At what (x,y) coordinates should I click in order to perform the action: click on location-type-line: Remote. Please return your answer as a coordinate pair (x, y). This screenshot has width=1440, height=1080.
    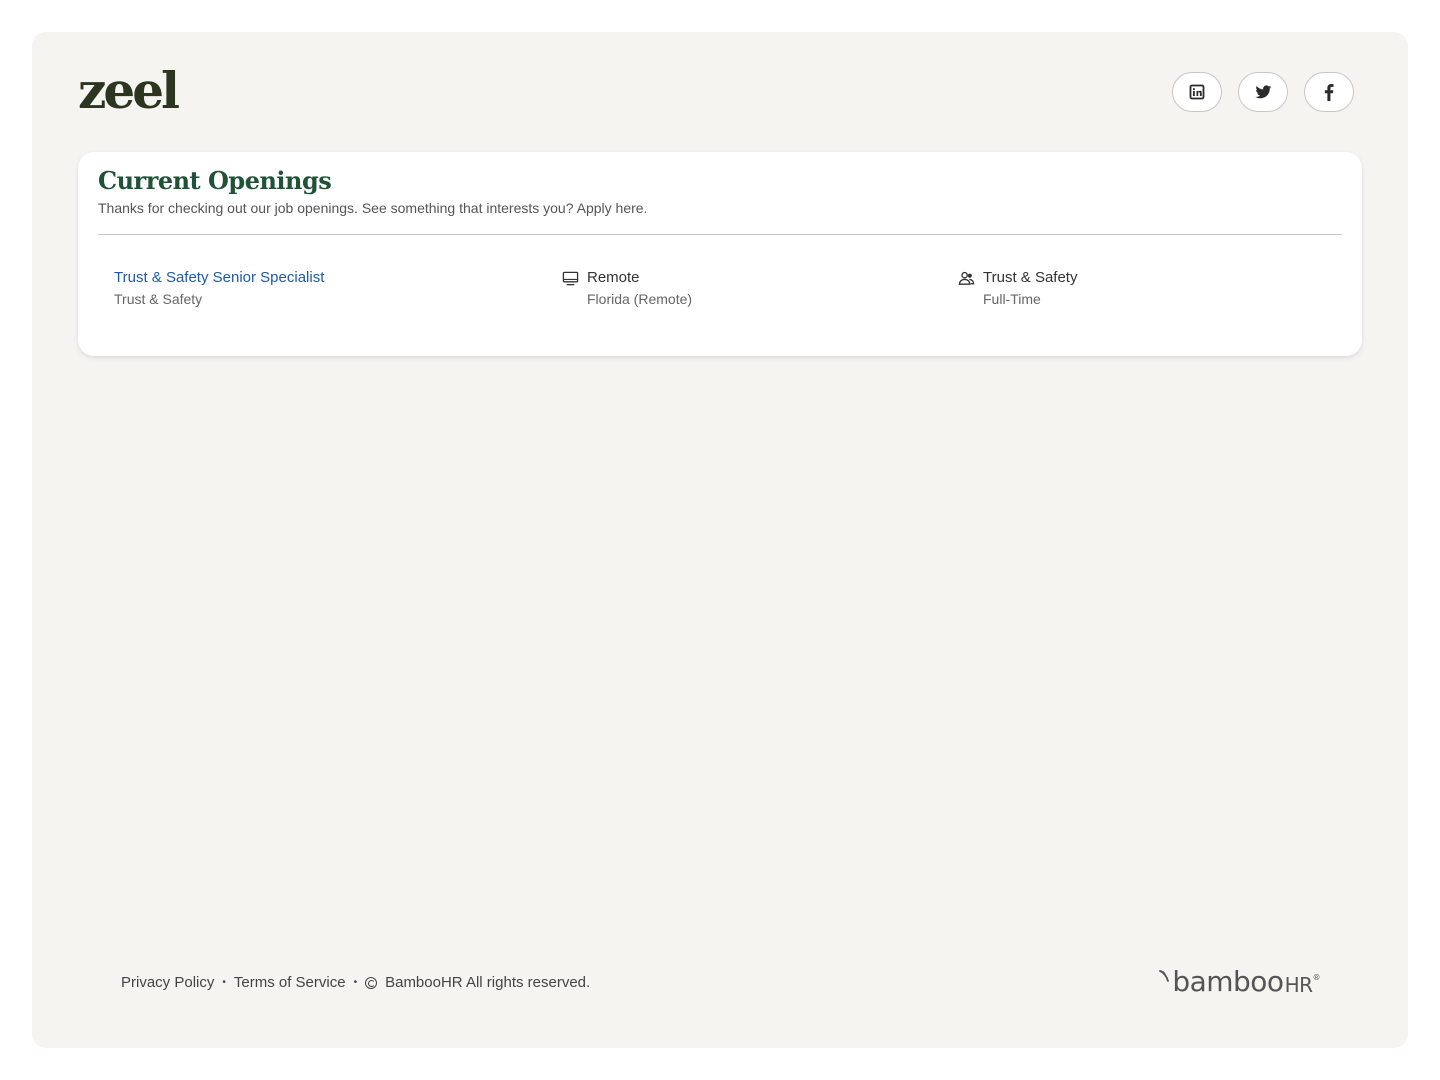
    Looking at the image, I should click on (627, 278).